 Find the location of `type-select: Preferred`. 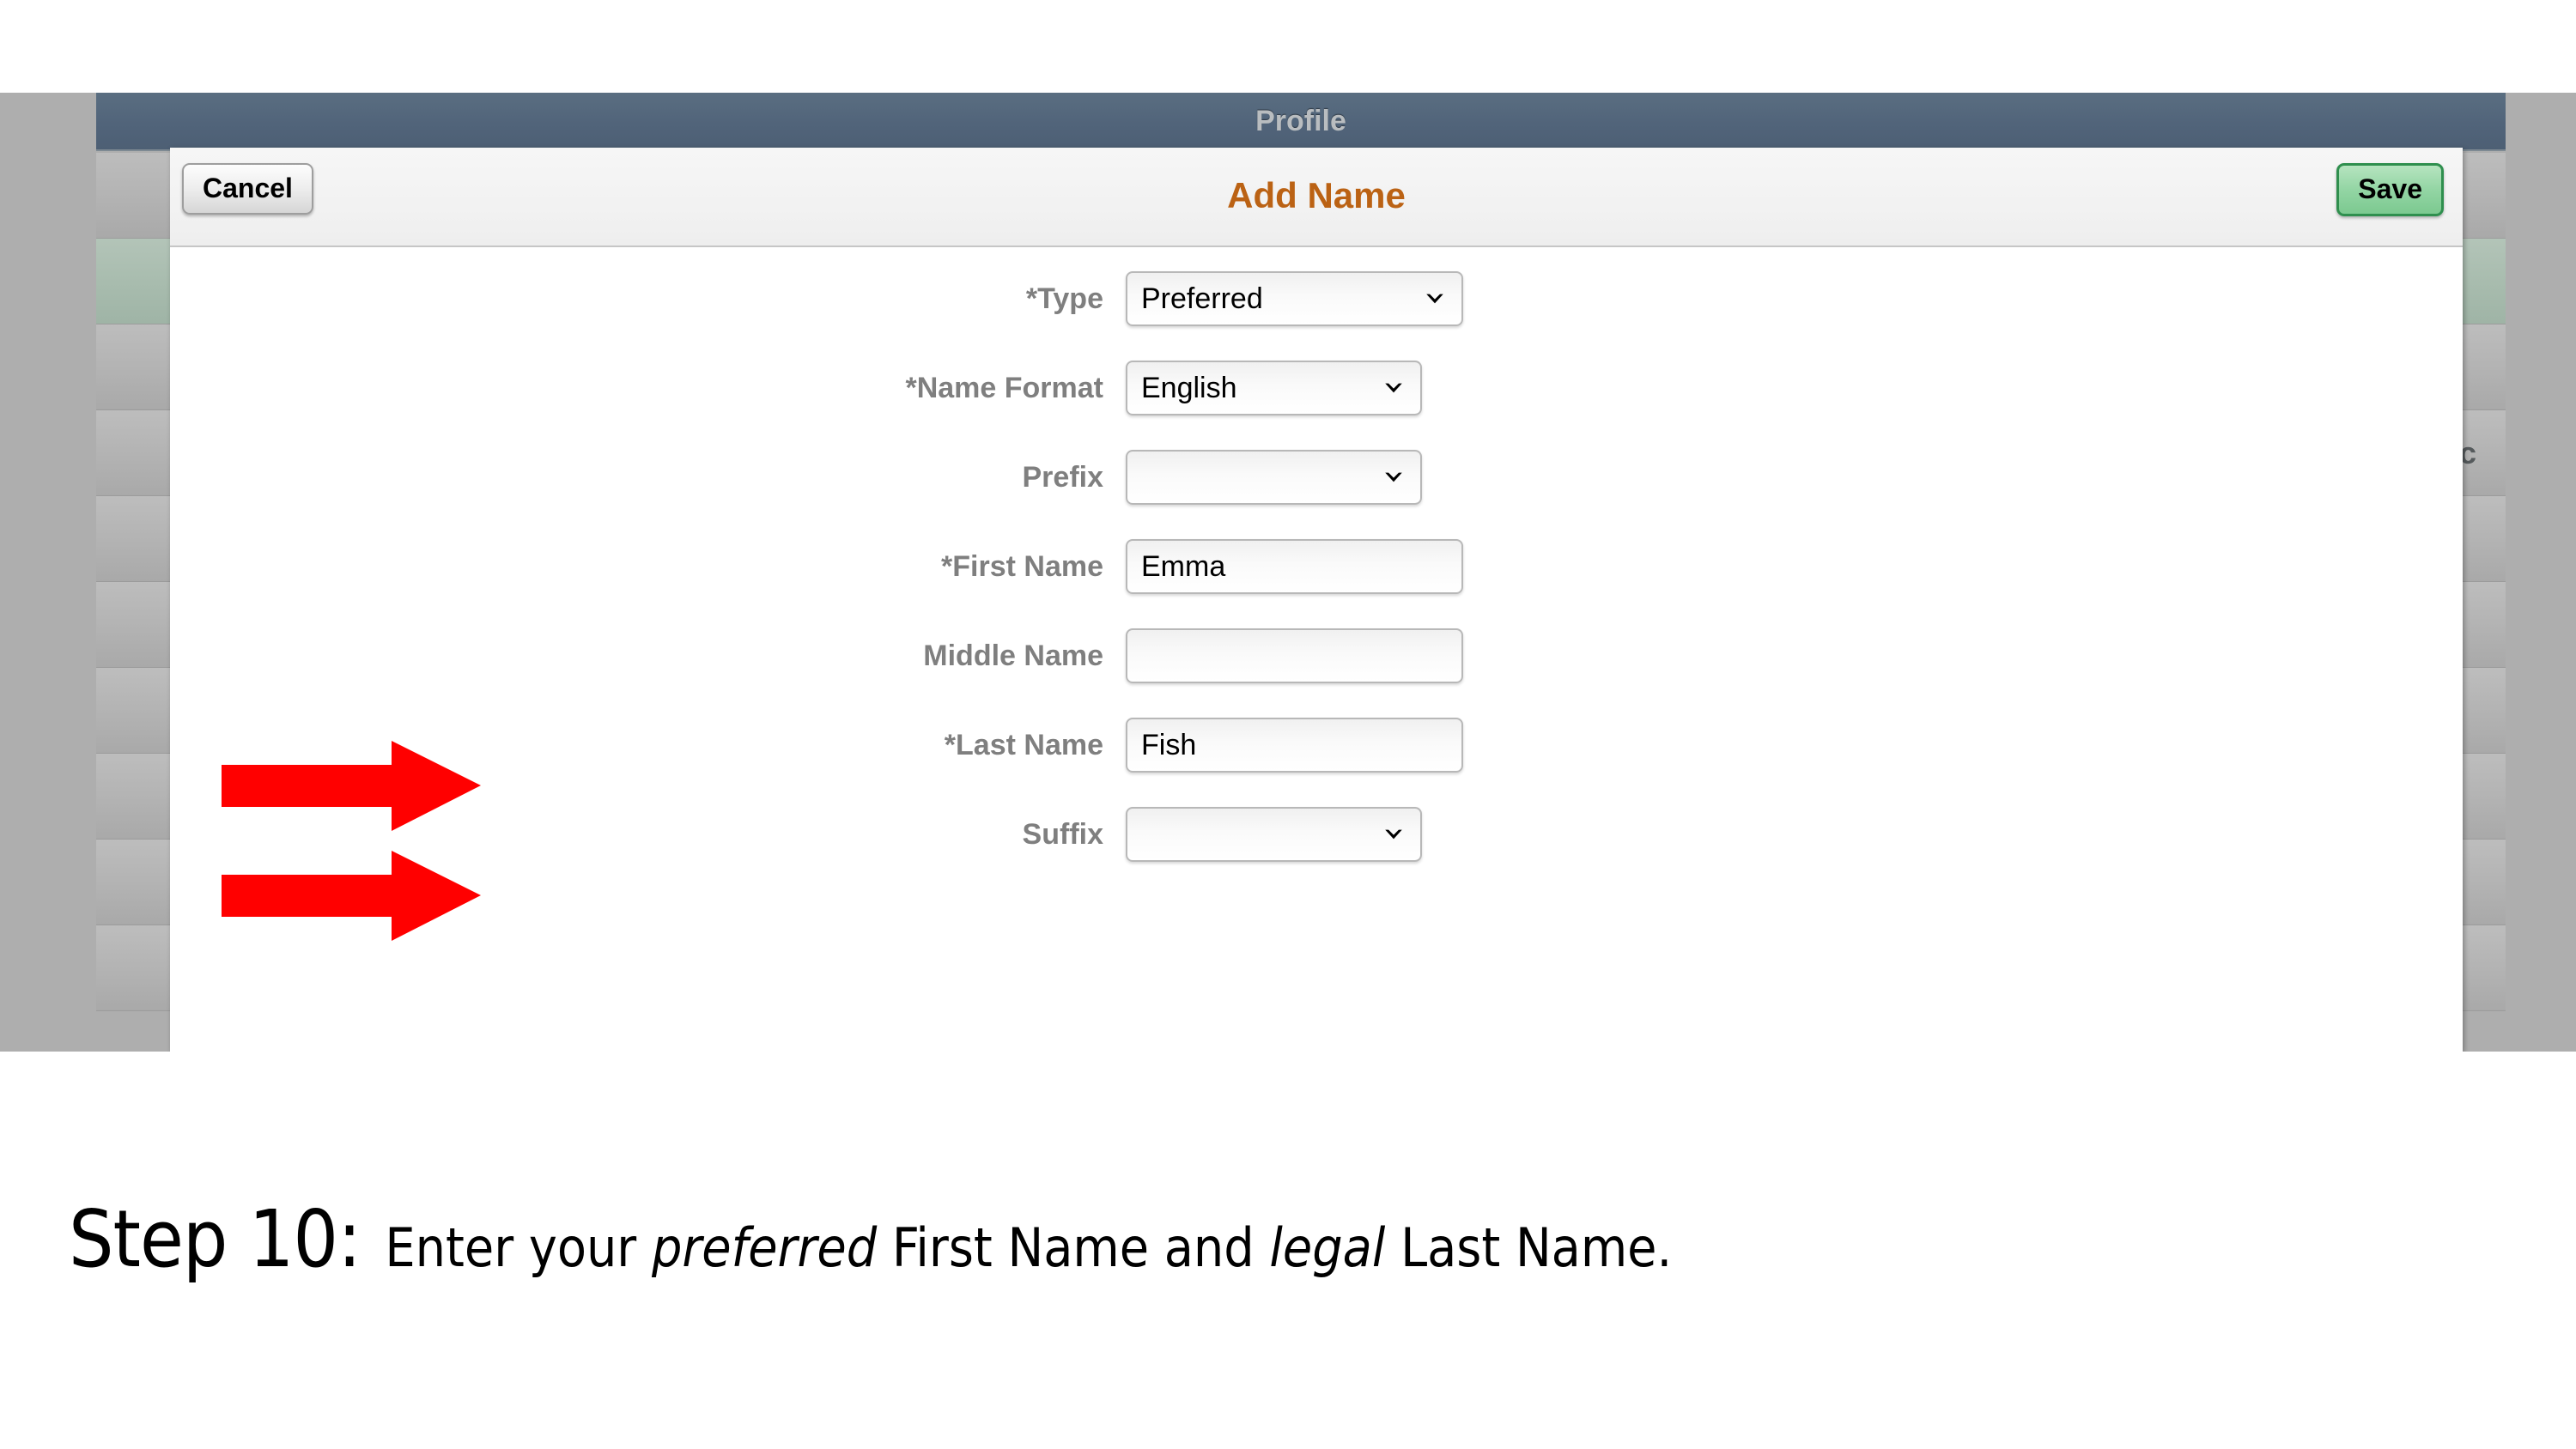

type-select: Preferred is located at coordinates (1294, 298).